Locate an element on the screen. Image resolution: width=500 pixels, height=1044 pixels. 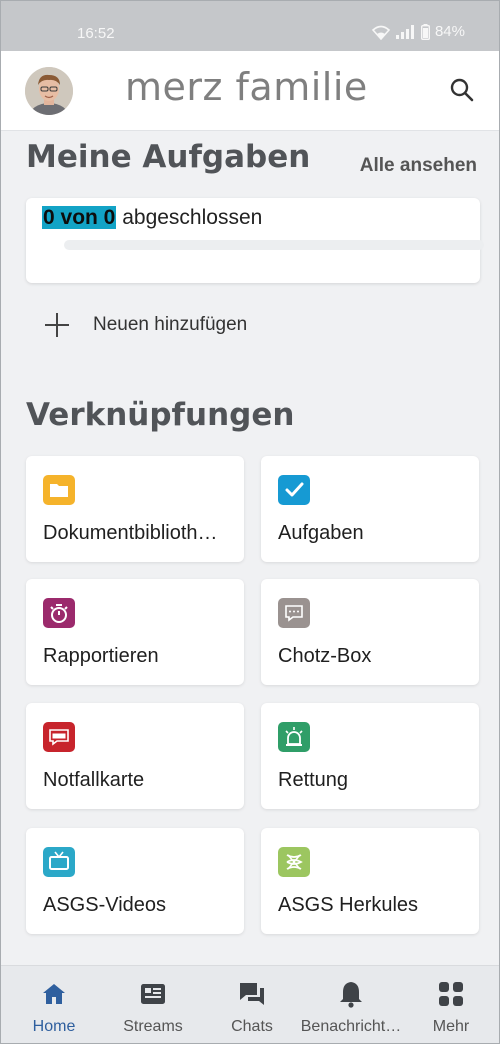
shortcut-label: Notfallkarte is located at coordinates (94, 780).